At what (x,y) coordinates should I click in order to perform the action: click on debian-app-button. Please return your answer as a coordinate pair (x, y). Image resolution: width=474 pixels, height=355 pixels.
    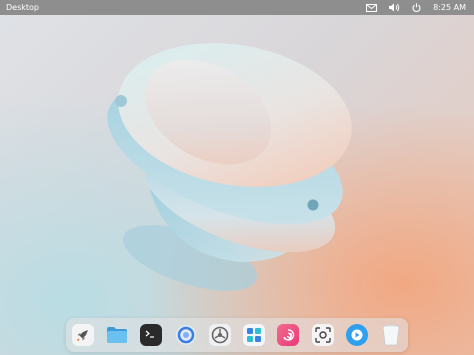
    Looking at the image, I should click on (288, 335).